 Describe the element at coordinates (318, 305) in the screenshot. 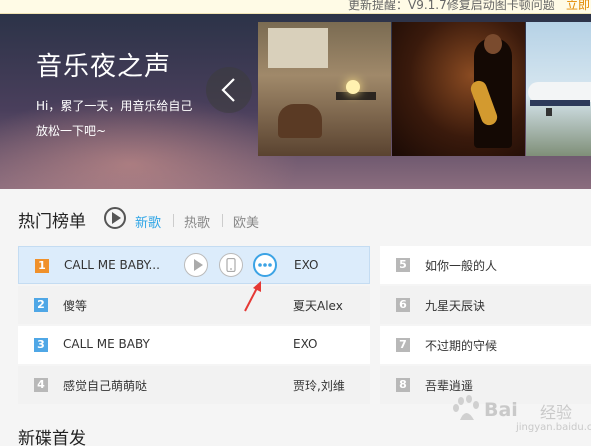

I see `artist-name: 夏天Alex` at that location.